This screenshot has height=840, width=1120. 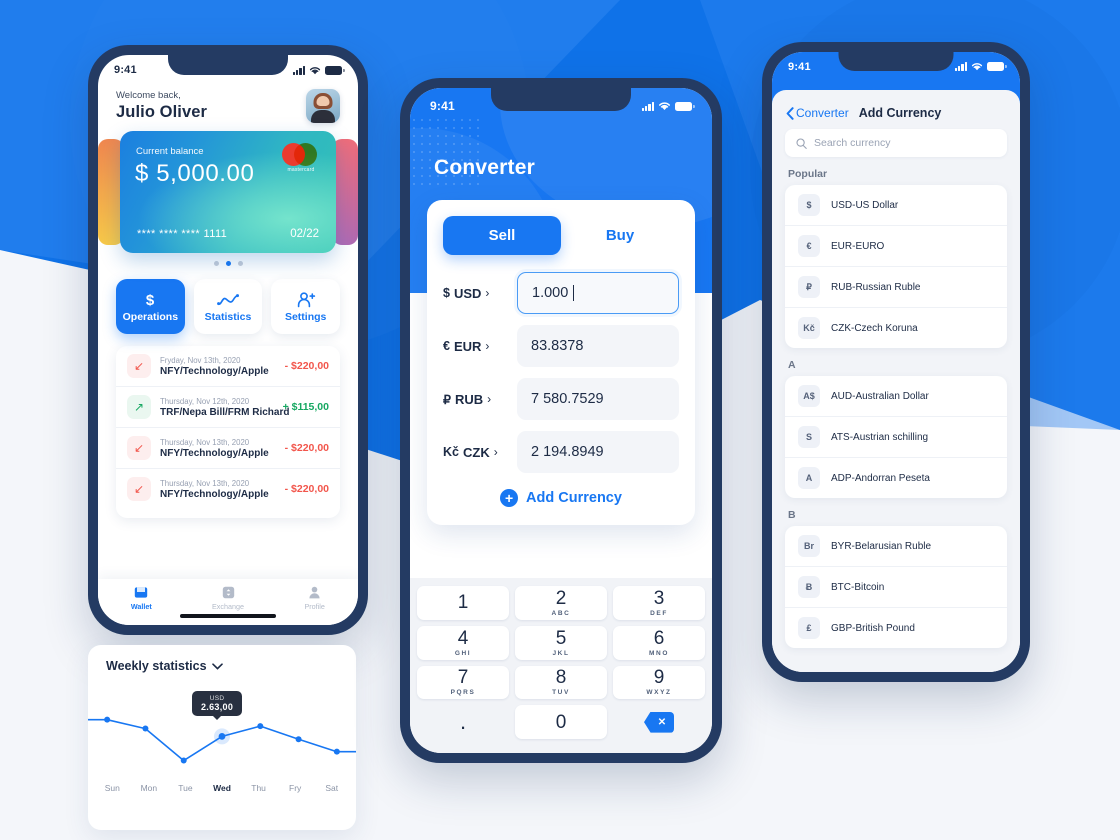 I want to click on action-statistics: Statistics, so click(x=228, y=306).